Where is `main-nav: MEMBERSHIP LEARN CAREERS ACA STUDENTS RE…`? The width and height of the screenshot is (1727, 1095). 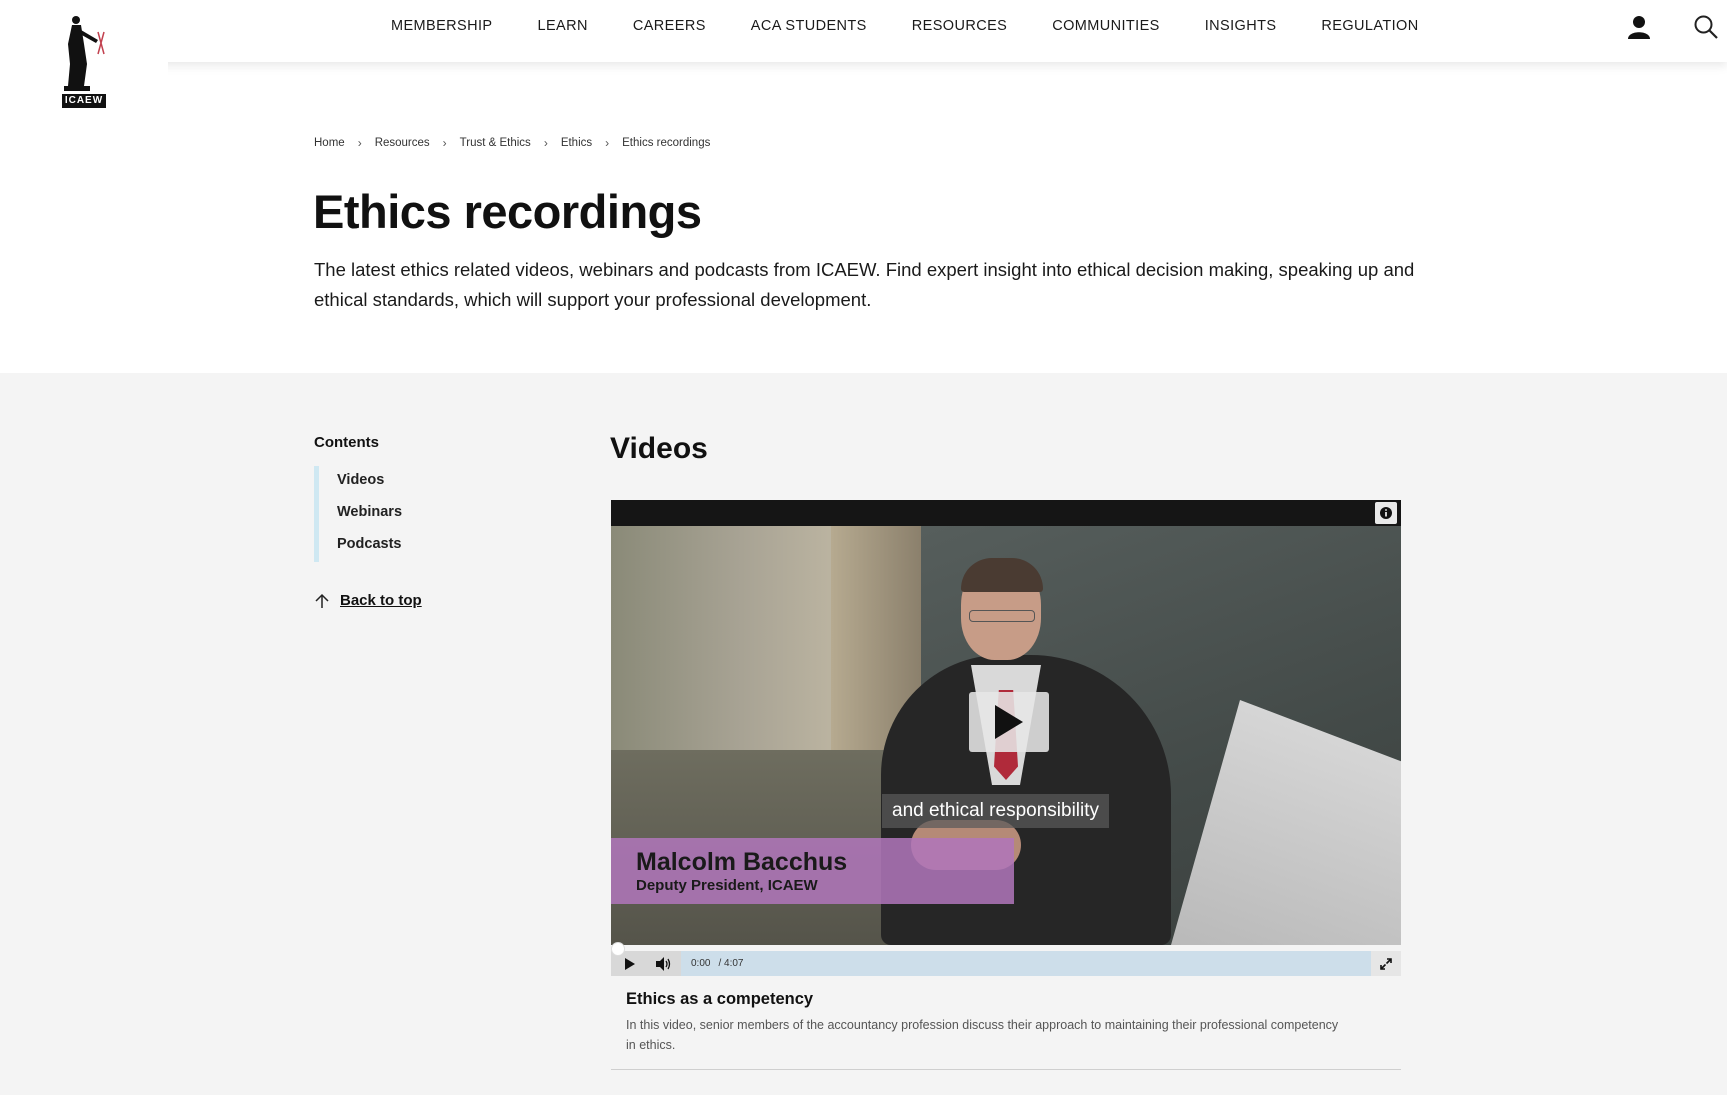
main-nav: MEMBERSHIP LEARN CAREERS ACA STUDENTS RE… is located at coordinates (927, 26).